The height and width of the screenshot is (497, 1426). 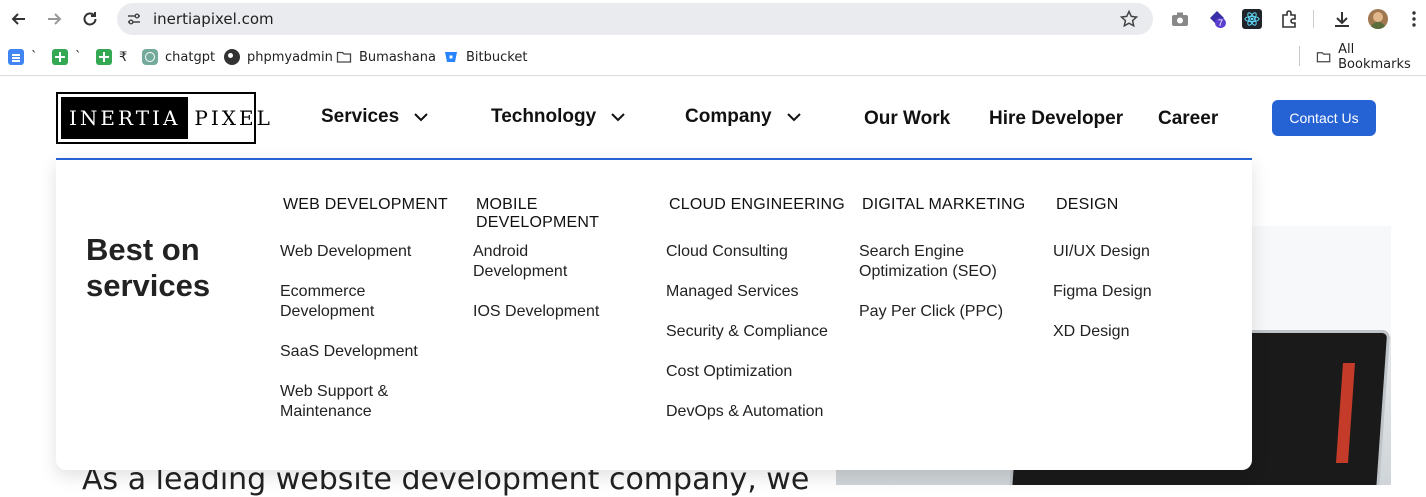 I want to click on column-heading: DIGITAL MARKETING, so click(x=944, y=204).